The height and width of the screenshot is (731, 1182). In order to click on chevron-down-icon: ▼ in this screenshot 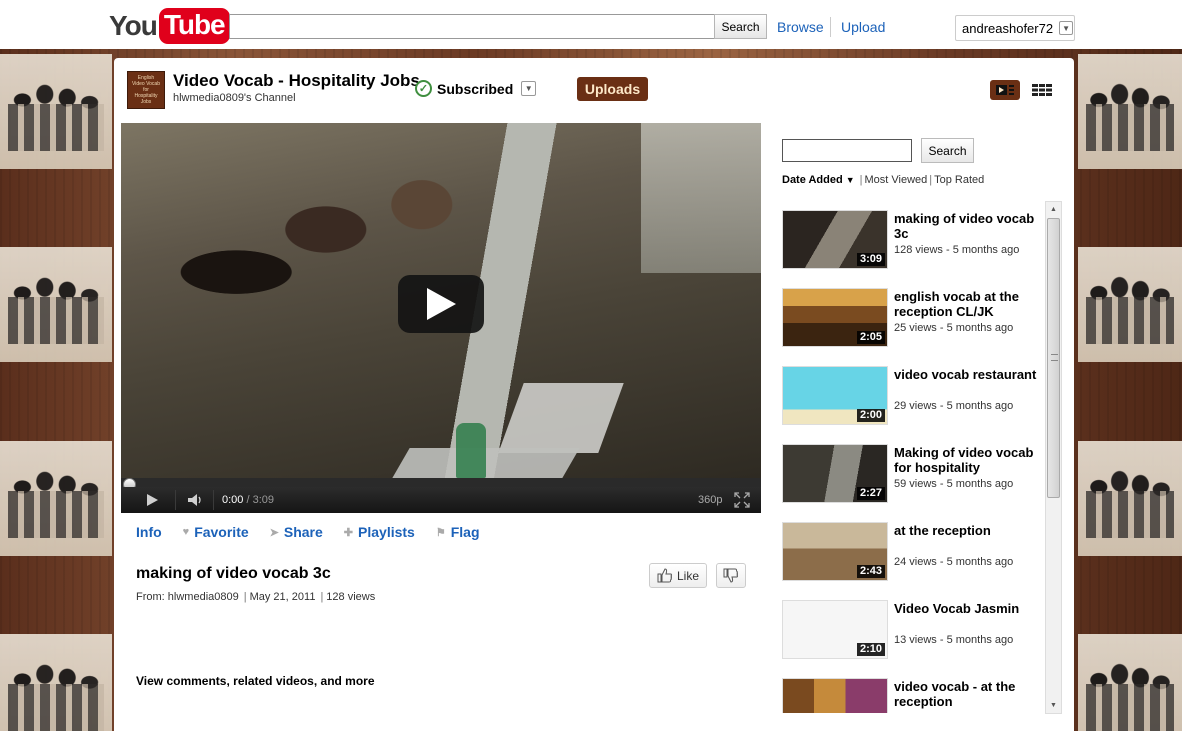, I will do `click(529, 88)`.